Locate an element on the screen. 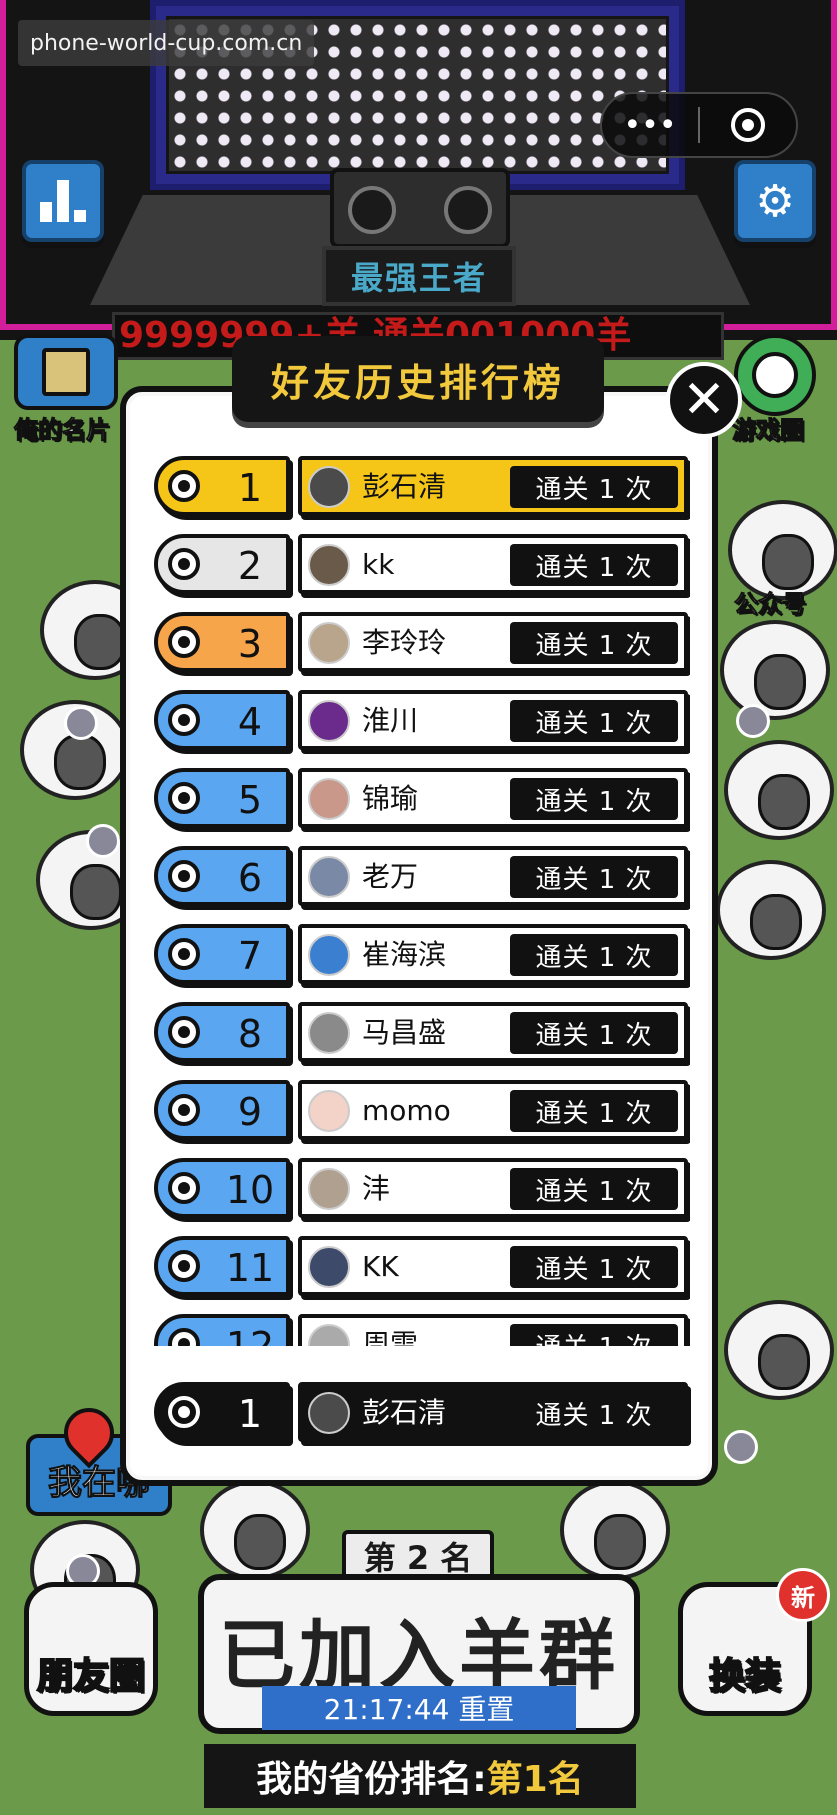 The image size is (837, 1815). leaderboard-row: 6 老万 通关 1 次 is located at coordinates (420, 877).